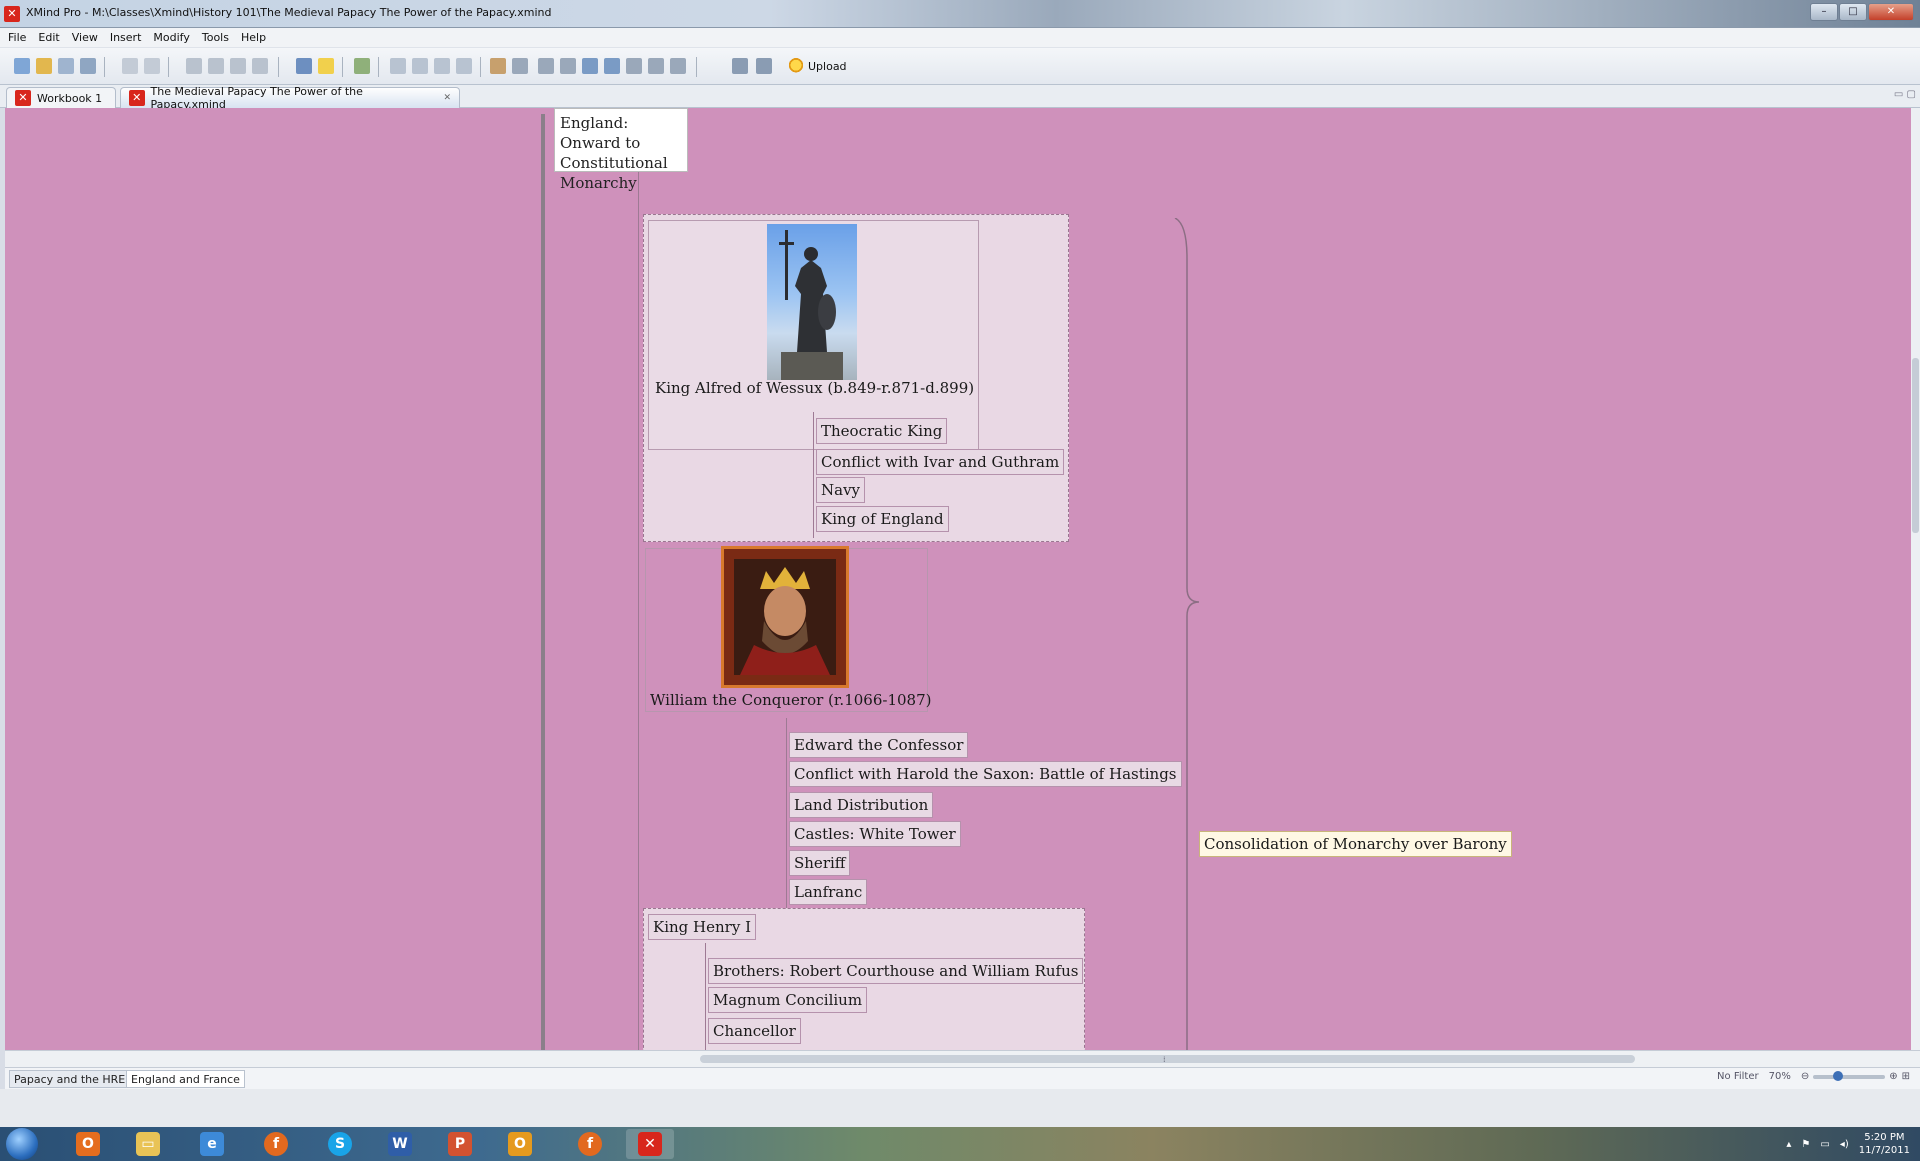 Image resolution: width=1920 pixels, height=1161 pixels. What do you see at coordinates (66, 66) in the screenshot?
I see `save-icon` at bounding box center [66, 66].